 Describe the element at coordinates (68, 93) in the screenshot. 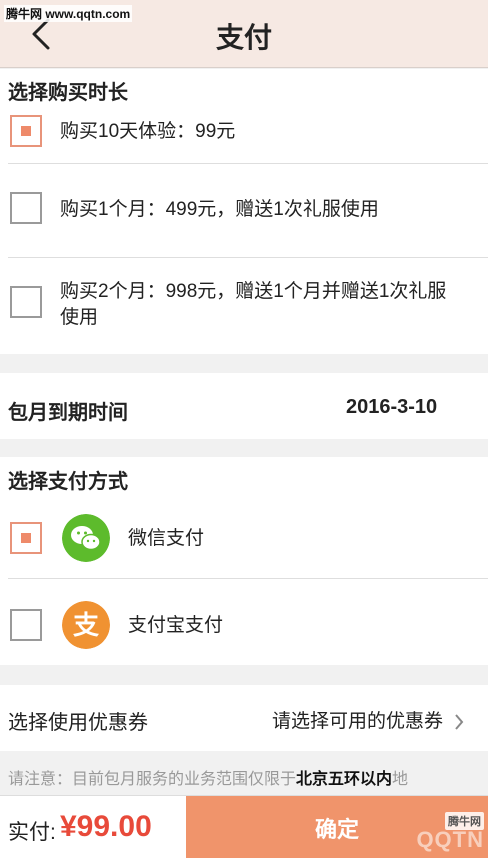

I see `duration-section-title: 选择购买时长` at that location.